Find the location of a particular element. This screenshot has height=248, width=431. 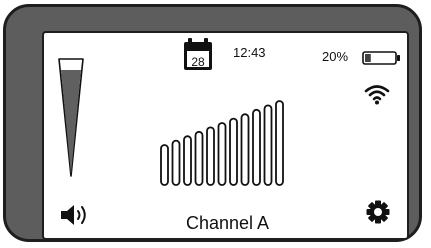

battery-icon is located at coordinates (382, 60).